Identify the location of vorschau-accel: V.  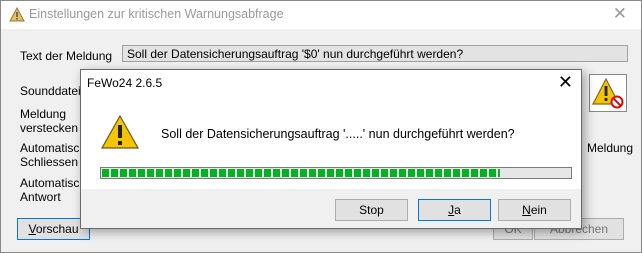
(32, 229).